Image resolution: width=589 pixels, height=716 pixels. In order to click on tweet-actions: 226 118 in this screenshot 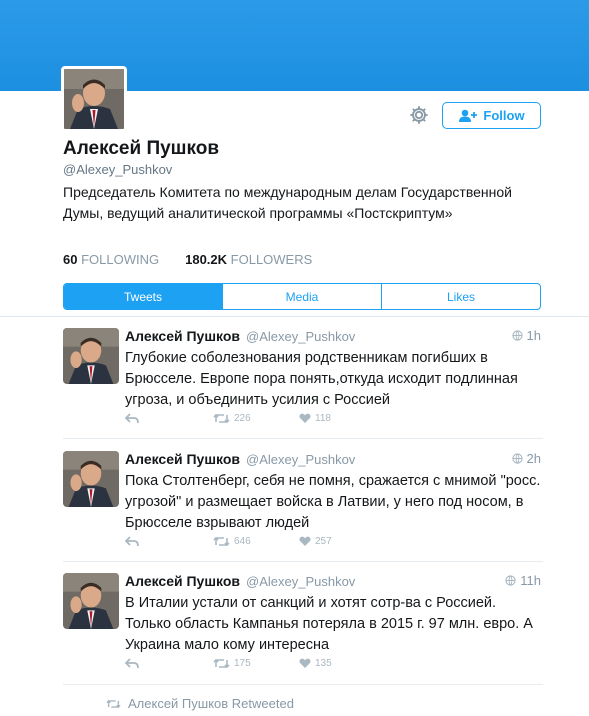, I will do `click(275, 418)`.